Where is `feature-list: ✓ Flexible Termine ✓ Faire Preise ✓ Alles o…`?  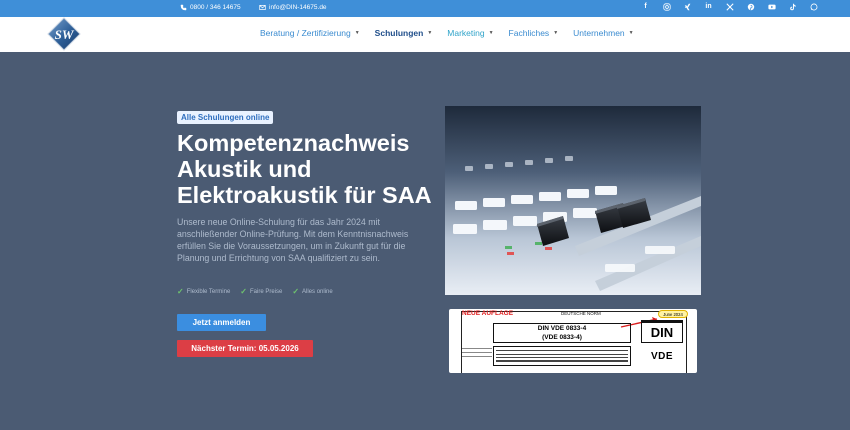
feature-list: ✓ Flexible Termine ✓ Faire Preise ✓ Alles o… is located at coordinates (255, 291).